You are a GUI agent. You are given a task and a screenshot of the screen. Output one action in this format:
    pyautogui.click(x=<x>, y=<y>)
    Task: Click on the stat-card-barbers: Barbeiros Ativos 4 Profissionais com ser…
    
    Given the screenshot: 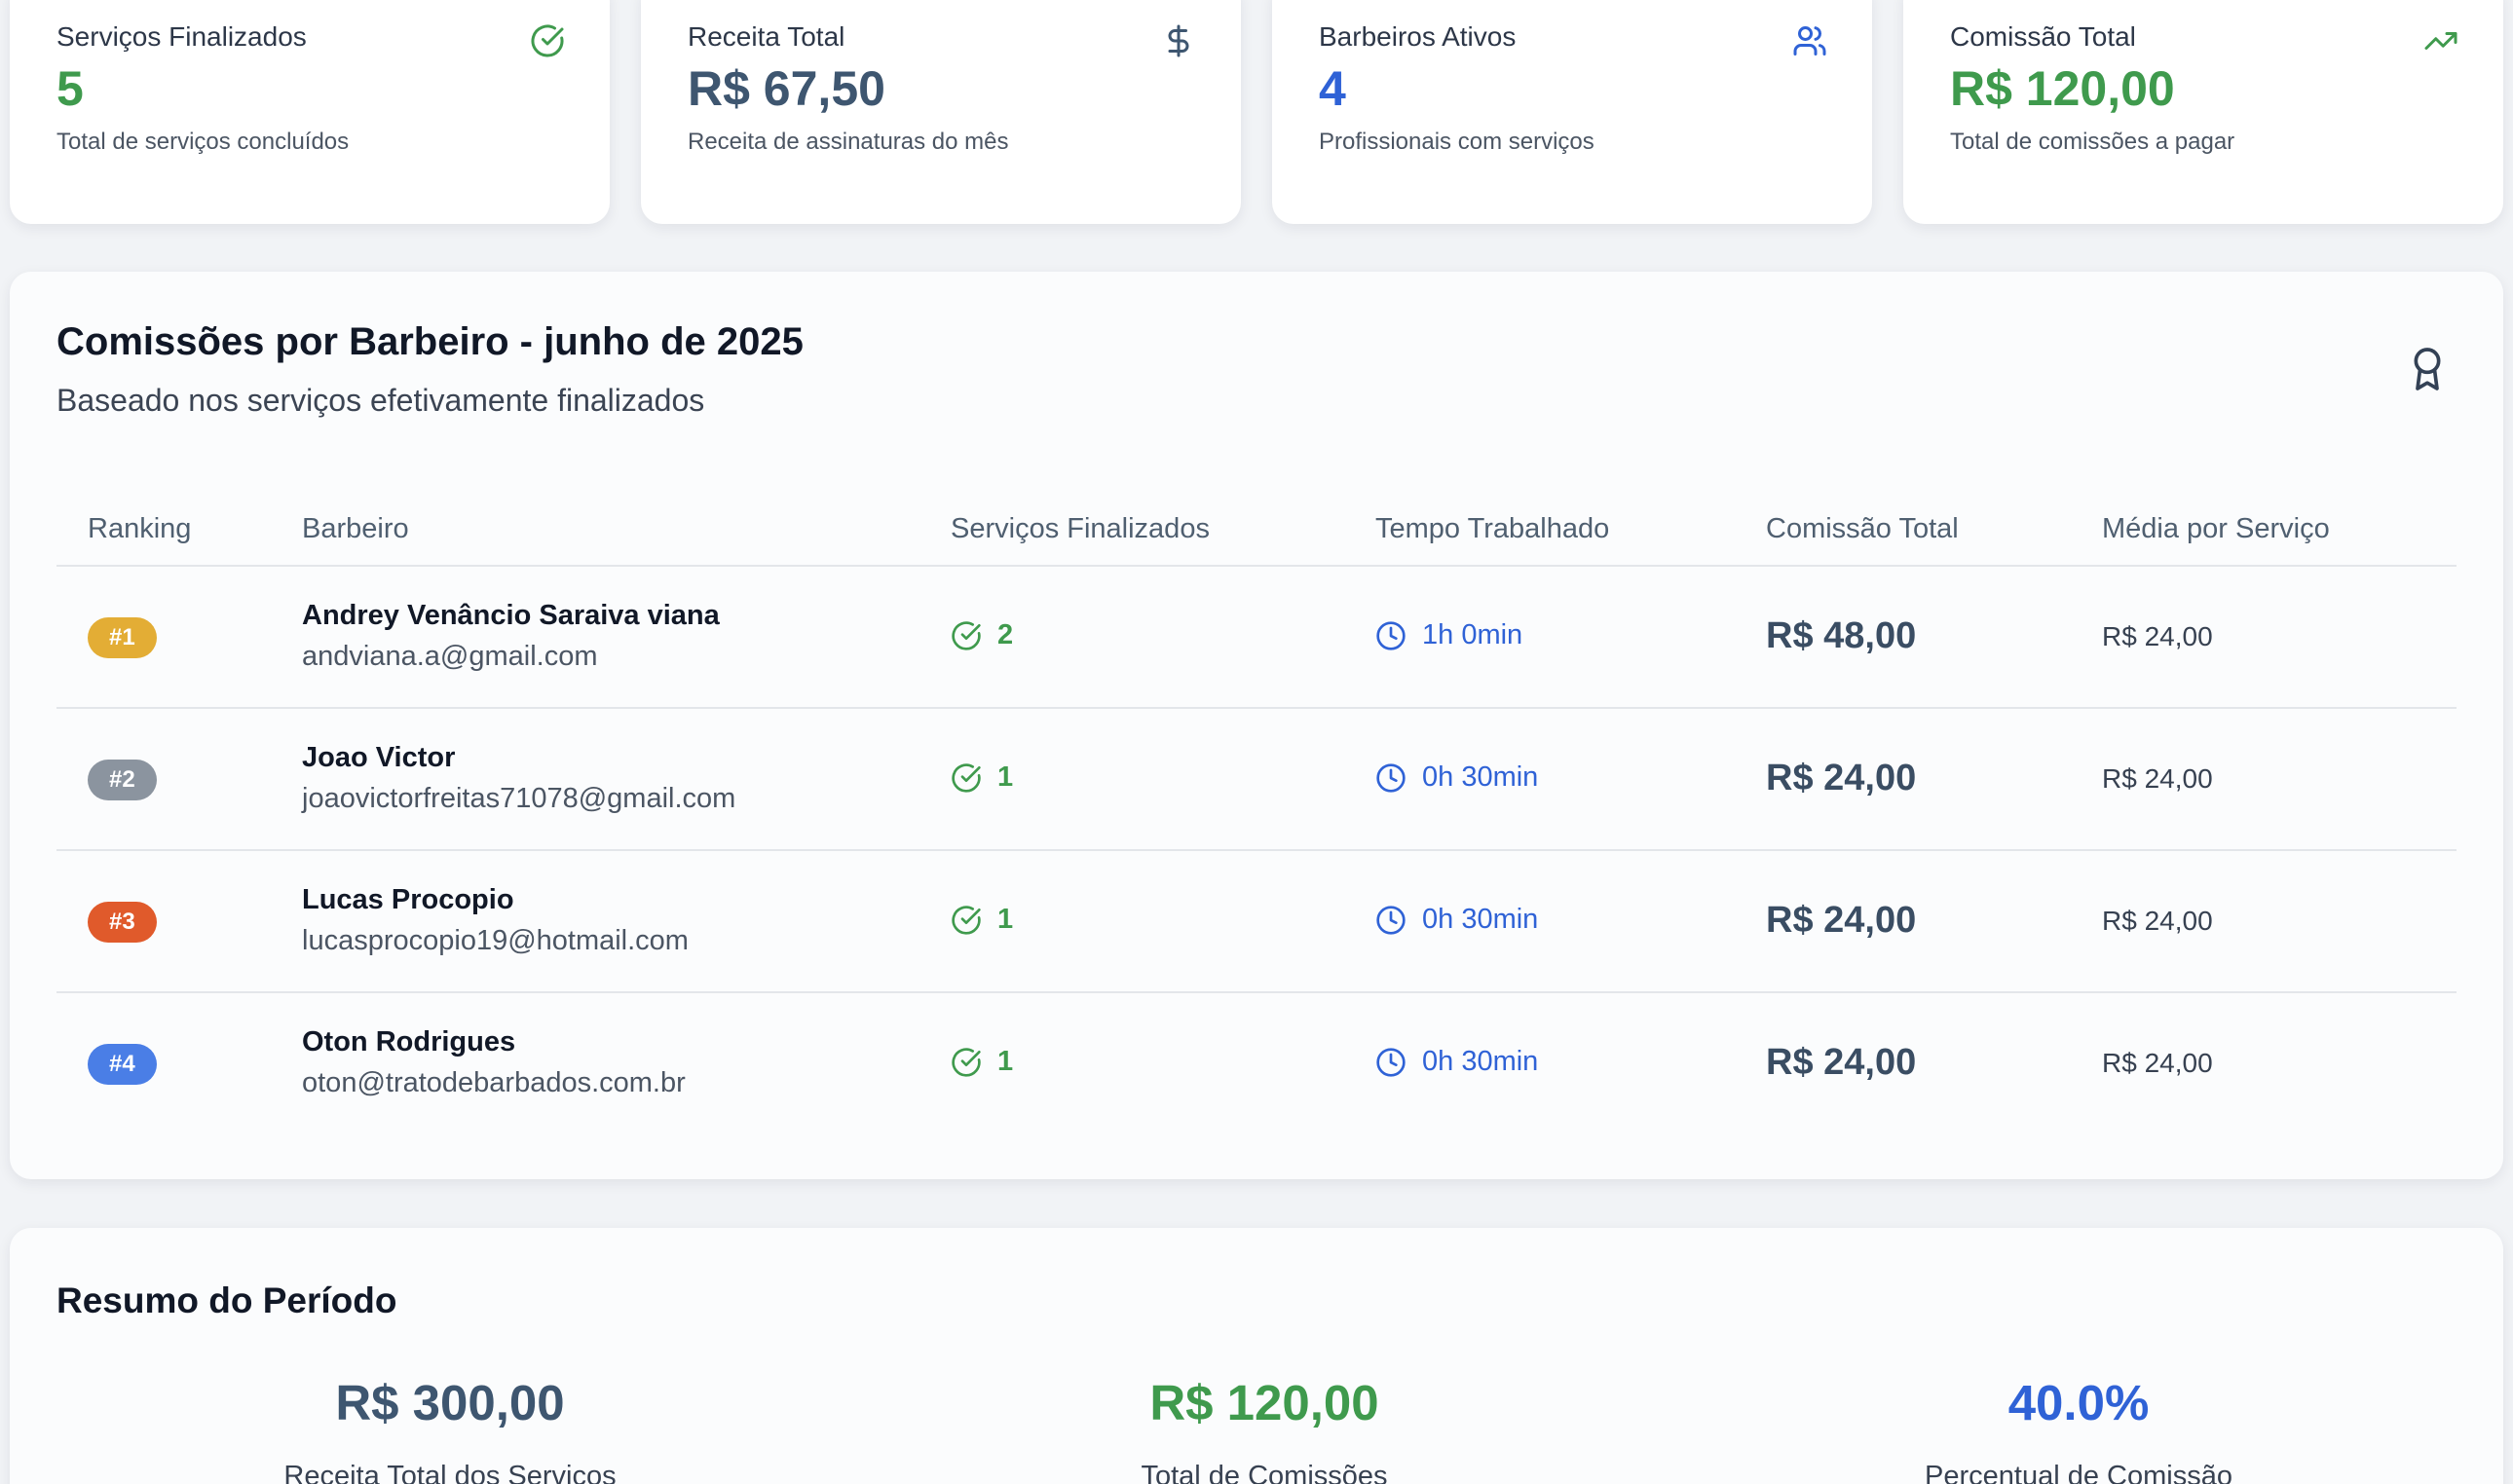 What is the action you would take?
    pyautogui.click(x=1572, y=112)
    